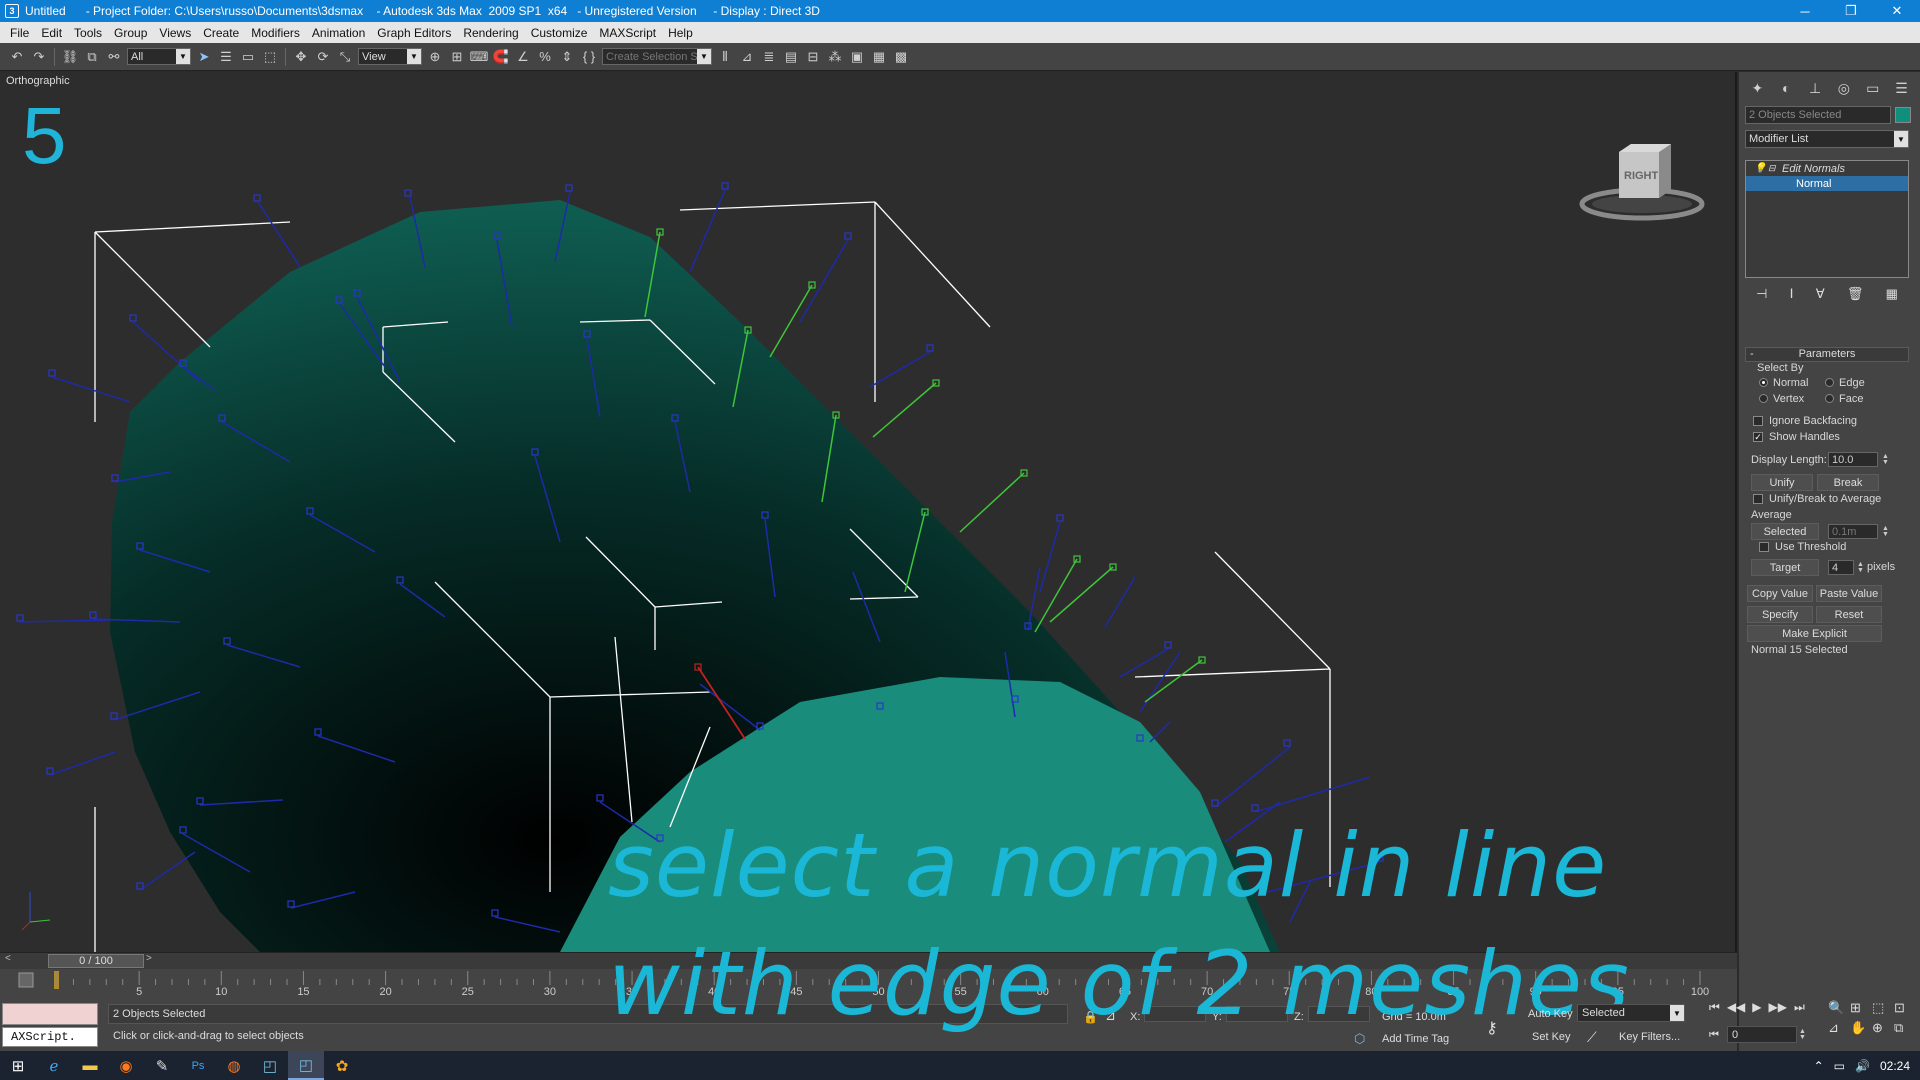 This screenshot has height=1080, width=1920. Describe the element at coordinates (275, 33) in the screenshot. I see `menu-modifiers: Modifiers` at that location.